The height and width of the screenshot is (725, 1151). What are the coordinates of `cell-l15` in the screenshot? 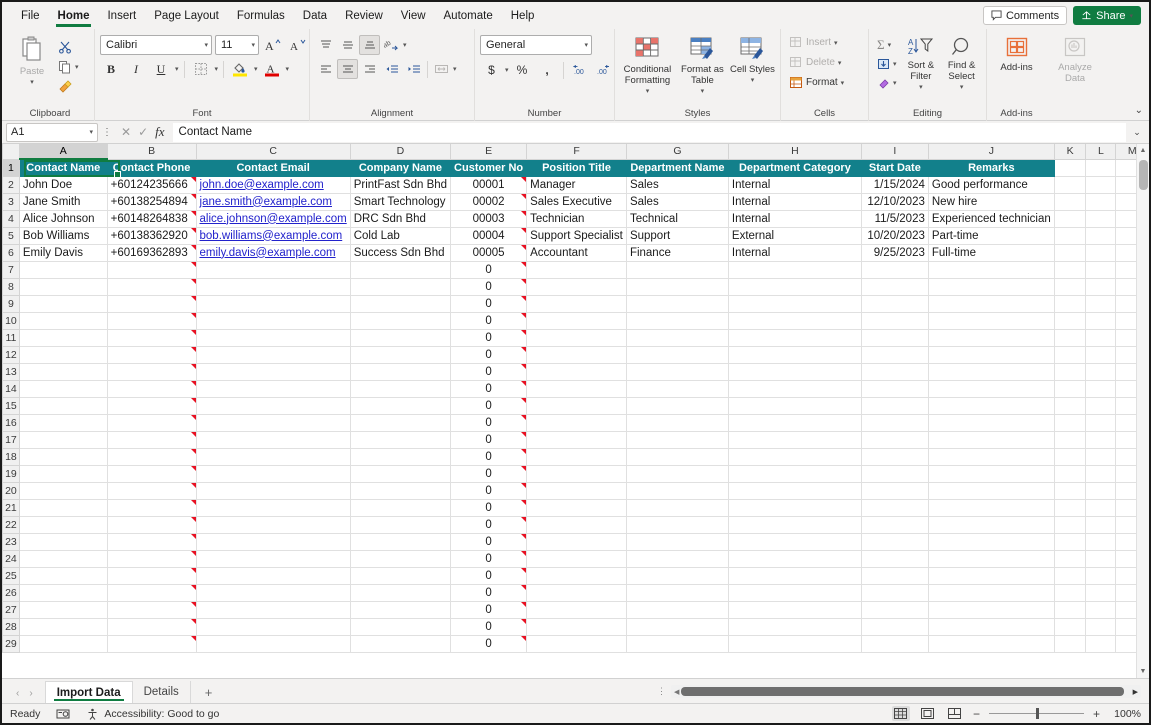 It's located at (1101, 406).